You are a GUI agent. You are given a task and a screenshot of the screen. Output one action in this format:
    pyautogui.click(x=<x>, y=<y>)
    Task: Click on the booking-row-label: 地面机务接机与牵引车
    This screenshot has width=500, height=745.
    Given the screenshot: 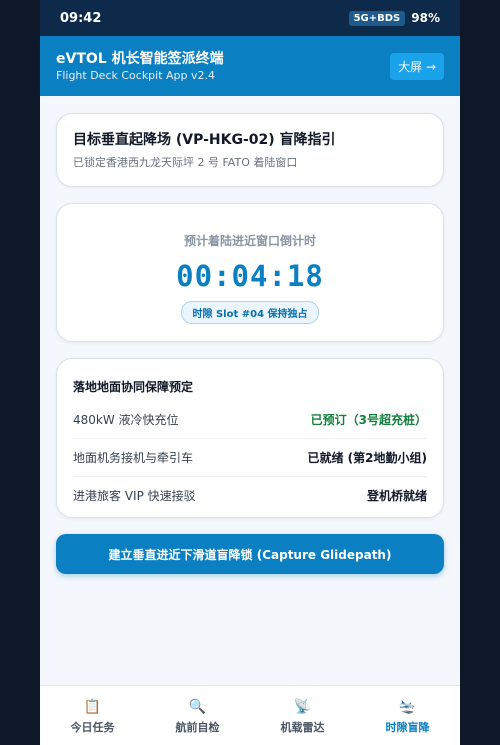 What is the action you would take?
    pyautogui.click(x=133, y=458)
    